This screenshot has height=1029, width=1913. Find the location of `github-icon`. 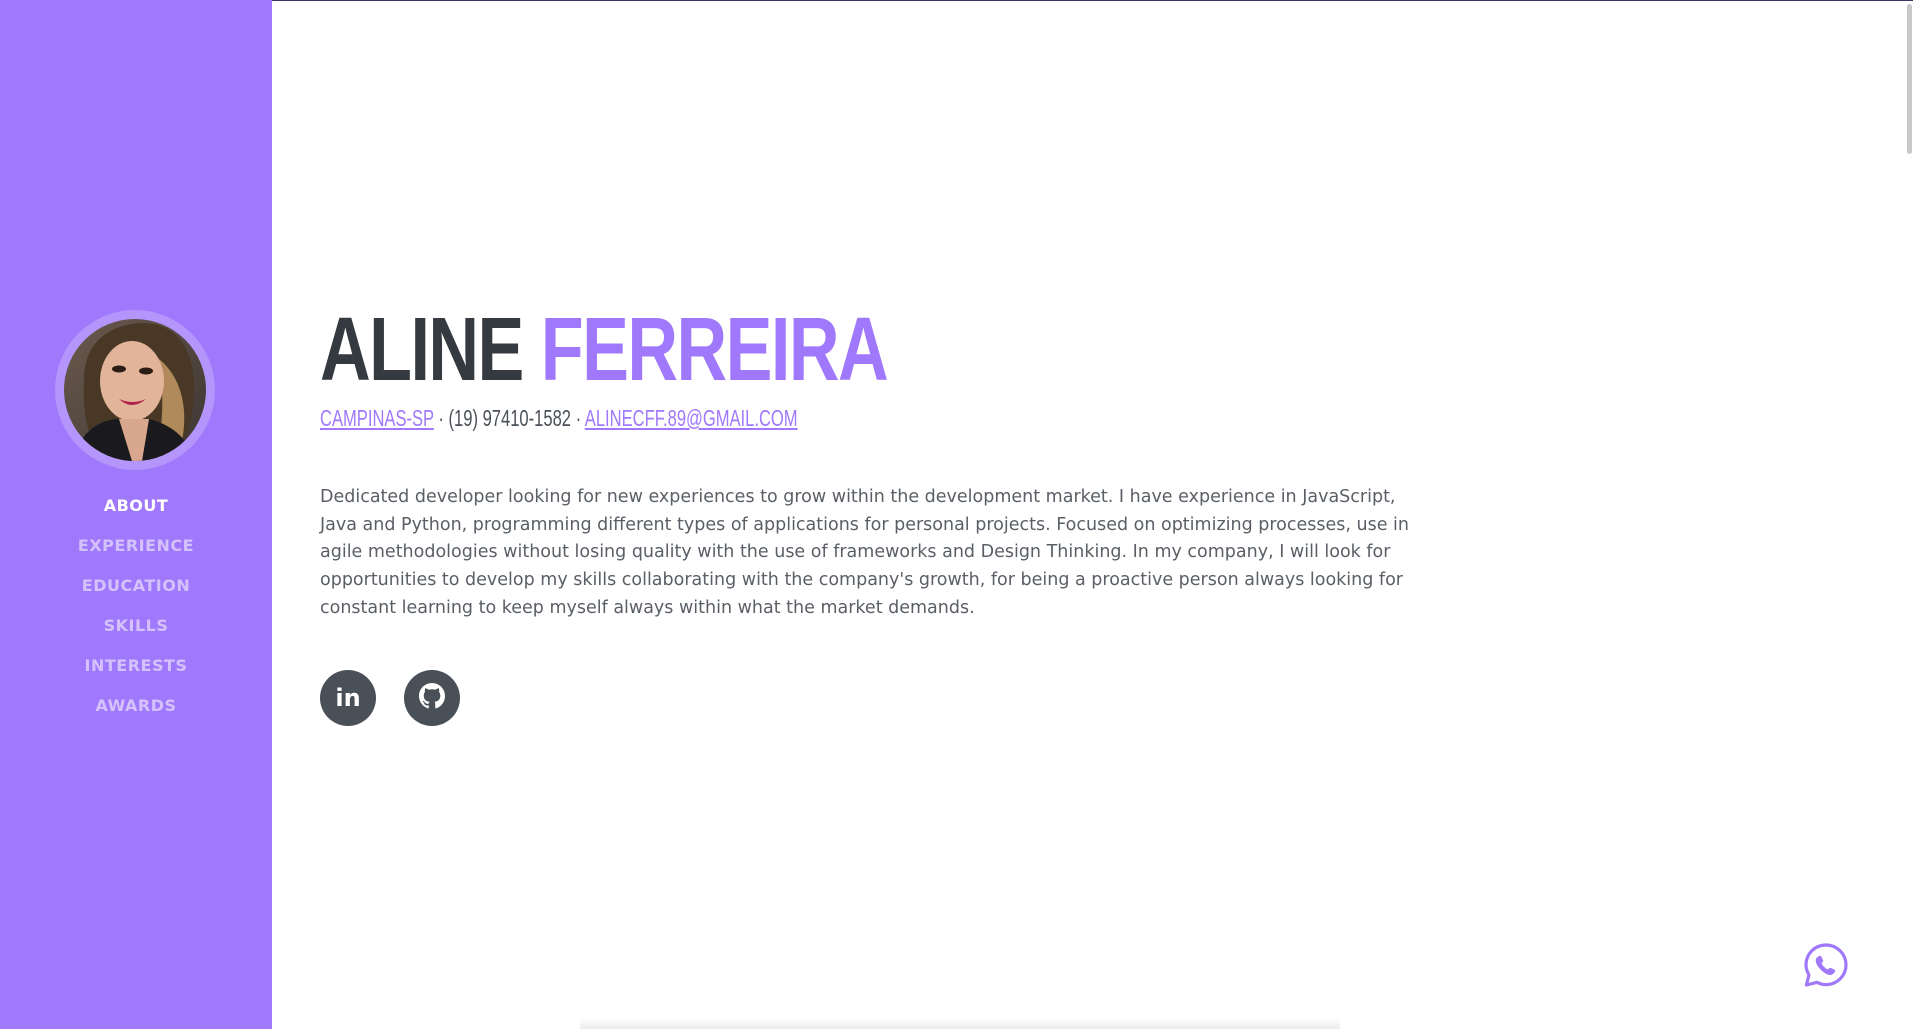

github-icon is located at coordinates (432, 698).